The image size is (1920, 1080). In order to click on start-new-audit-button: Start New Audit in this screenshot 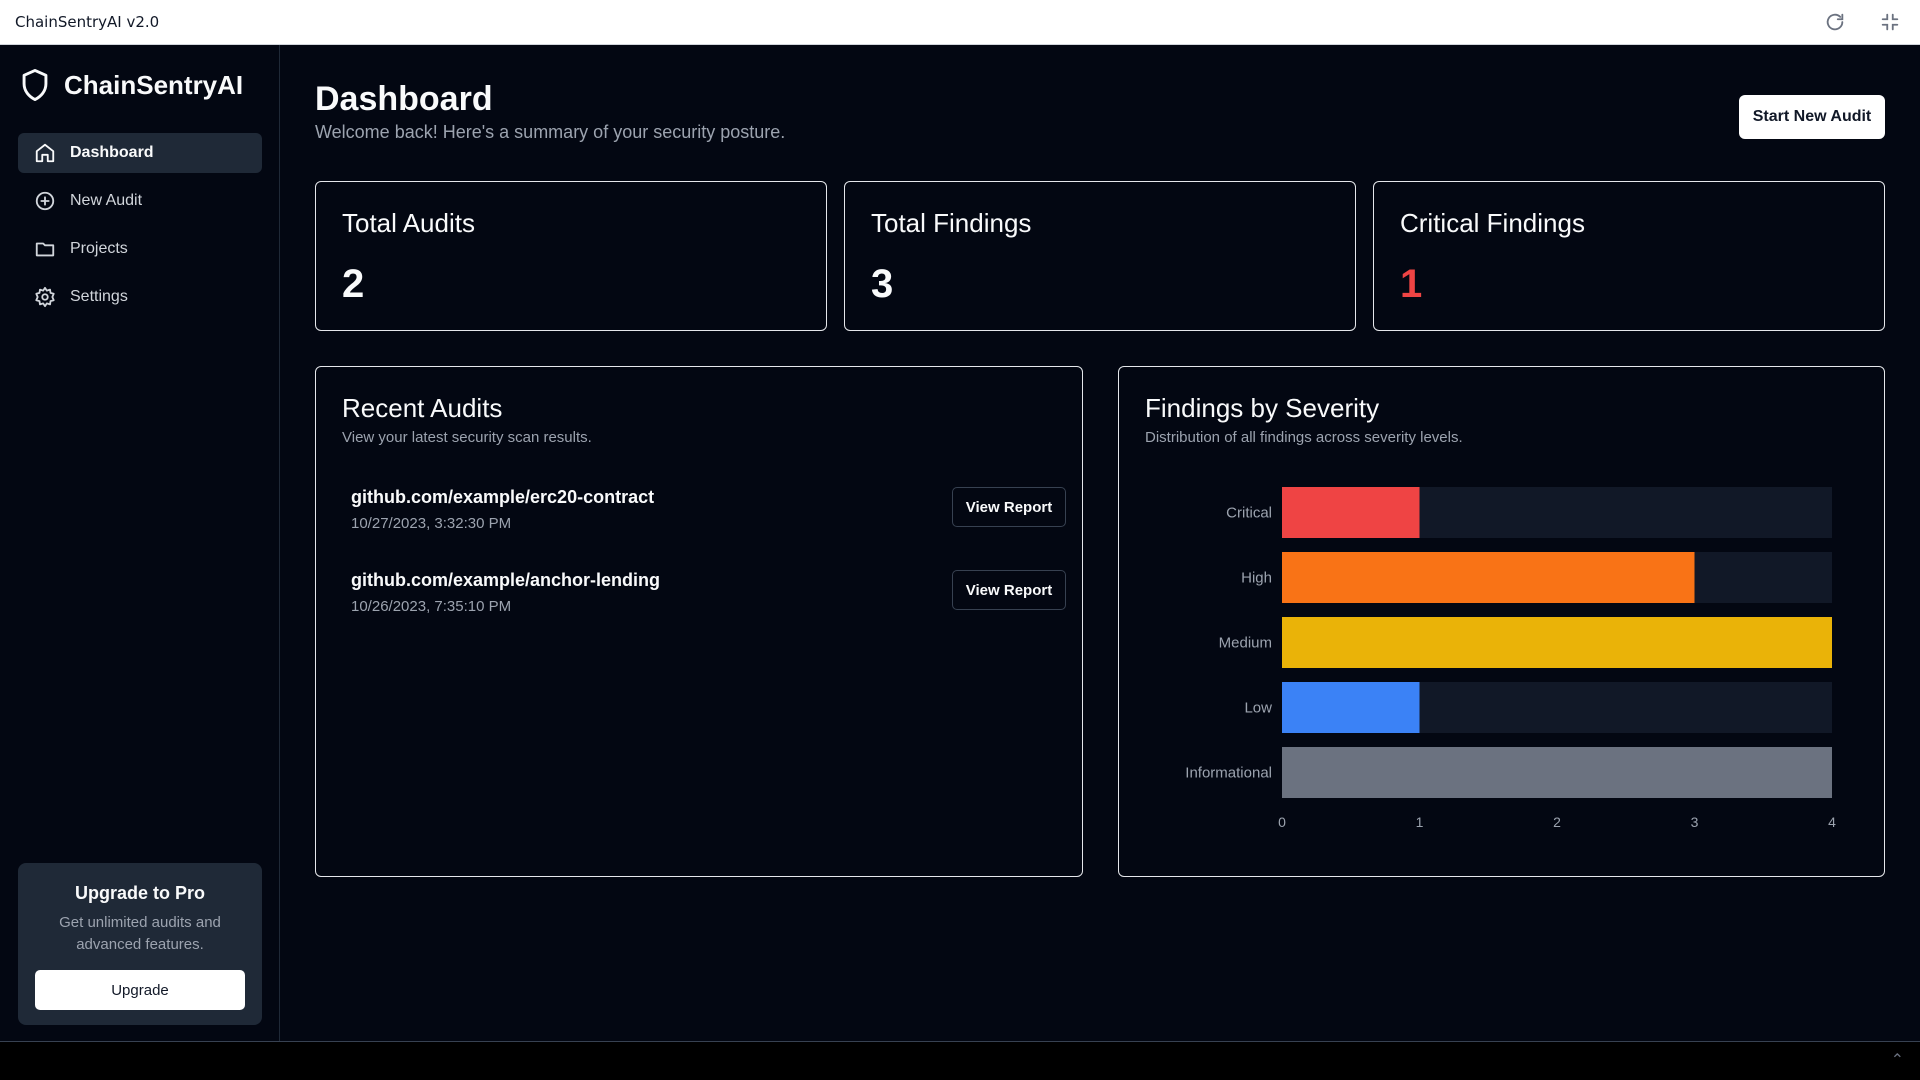, I will do `click(1812, 117)`.